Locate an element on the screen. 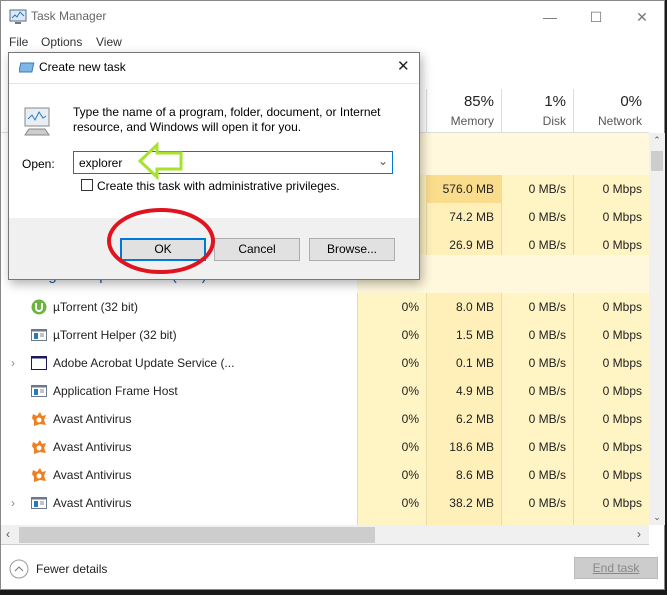 The height and width of the screenshot is (595, 667). task-manager-icon is located at coordinates (18, 16).